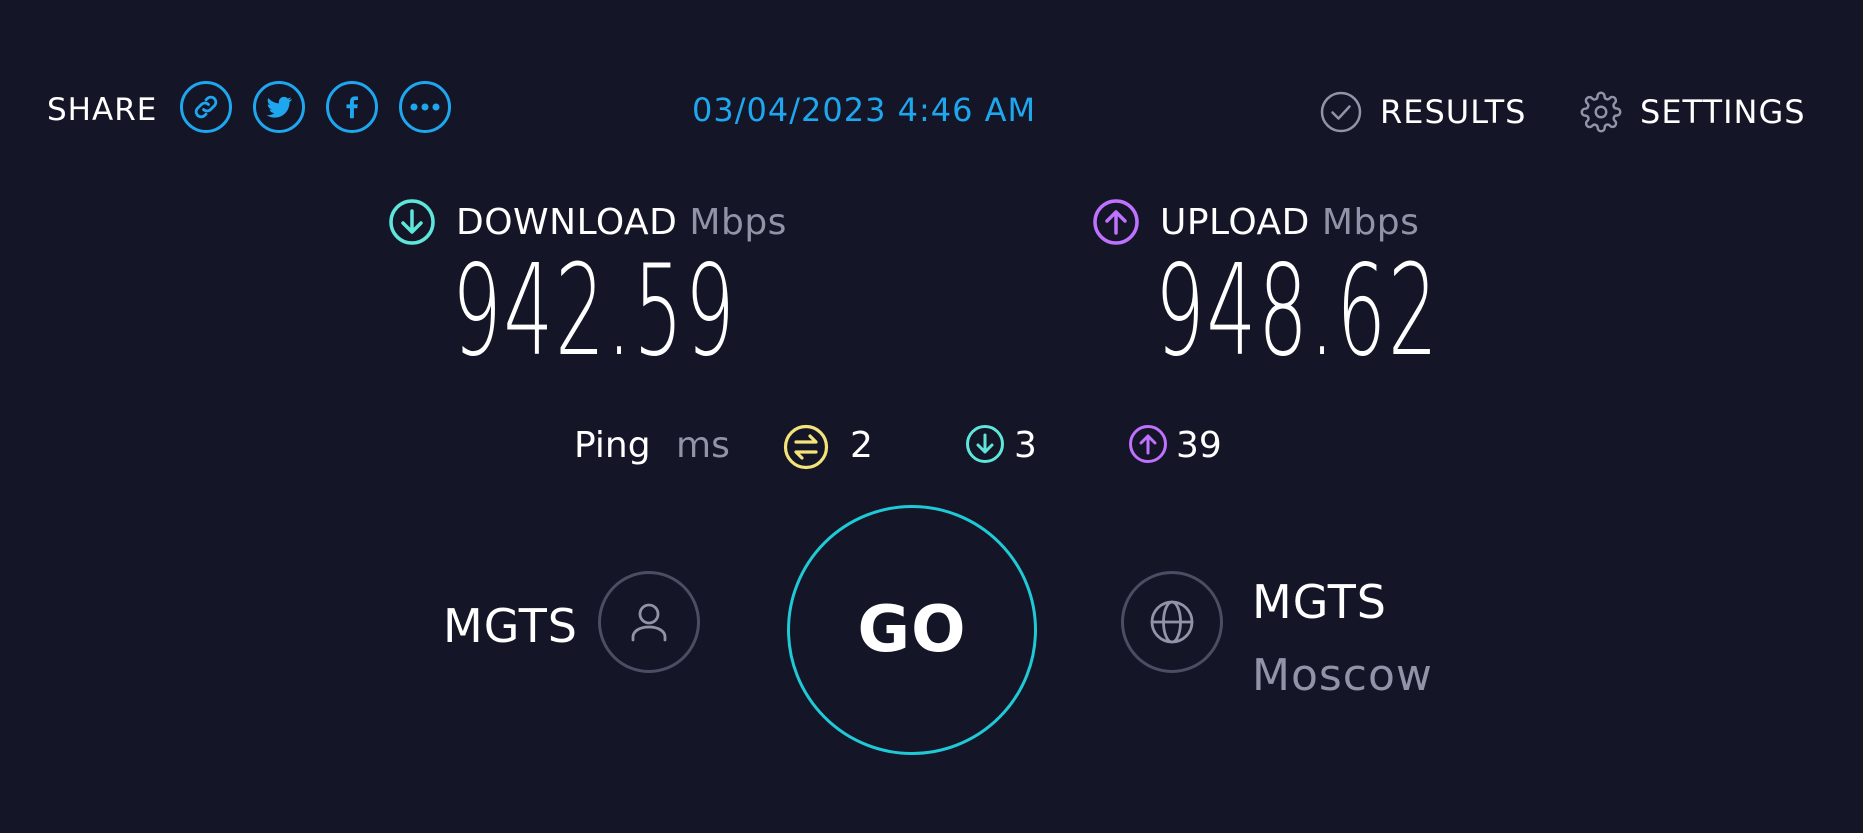  I want to click on ping-idle-value: 2, so click(861, 445).